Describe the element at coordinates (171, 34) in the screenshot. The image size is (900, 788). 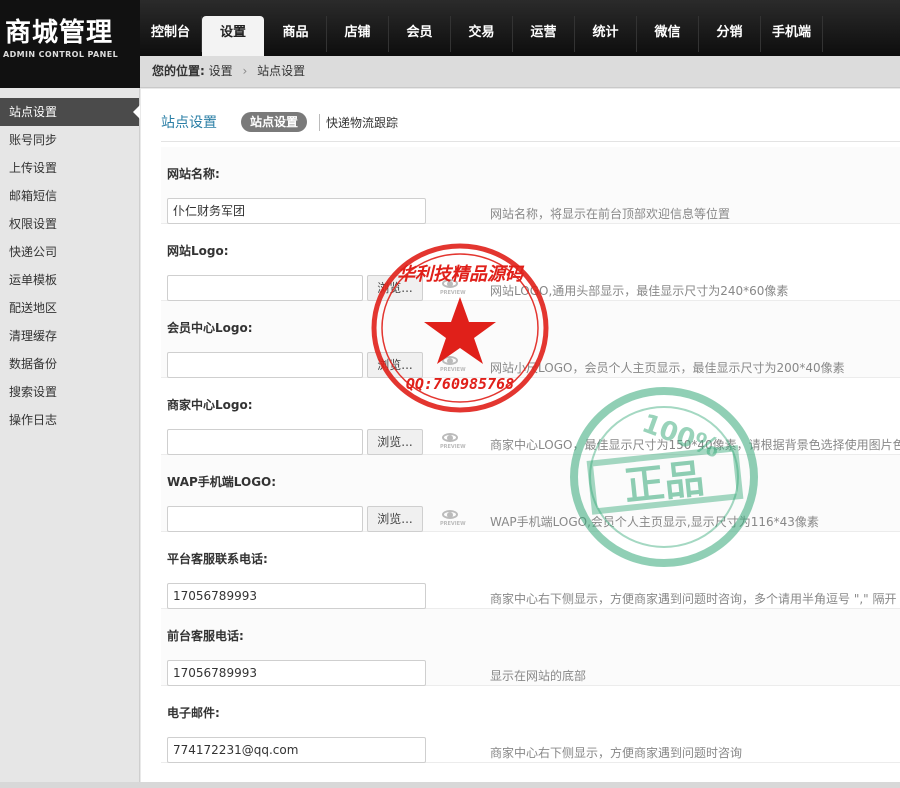
I see `nav-item-console: 控制台` at that location.